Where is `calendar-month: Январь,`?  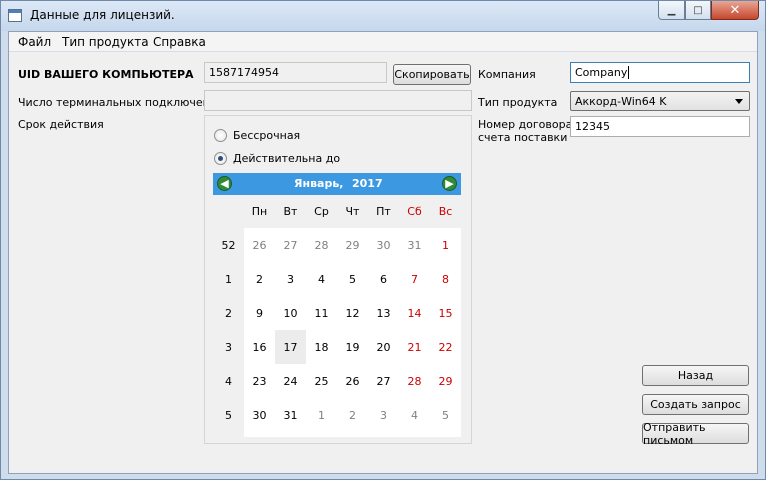 calendar-month: Январь, is located at coordinates (318, 183).